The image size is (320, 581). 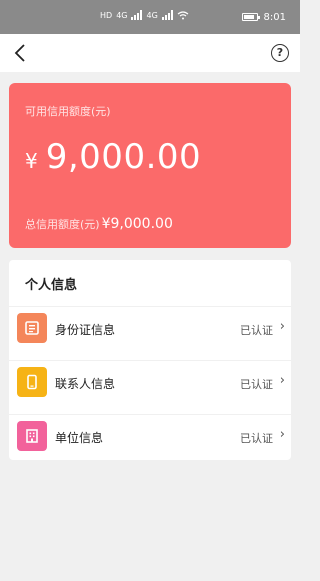 What do you see at coordinates (250, 17) in the screenshot?
I see `battery-icon` at bounding box center [250, 17].